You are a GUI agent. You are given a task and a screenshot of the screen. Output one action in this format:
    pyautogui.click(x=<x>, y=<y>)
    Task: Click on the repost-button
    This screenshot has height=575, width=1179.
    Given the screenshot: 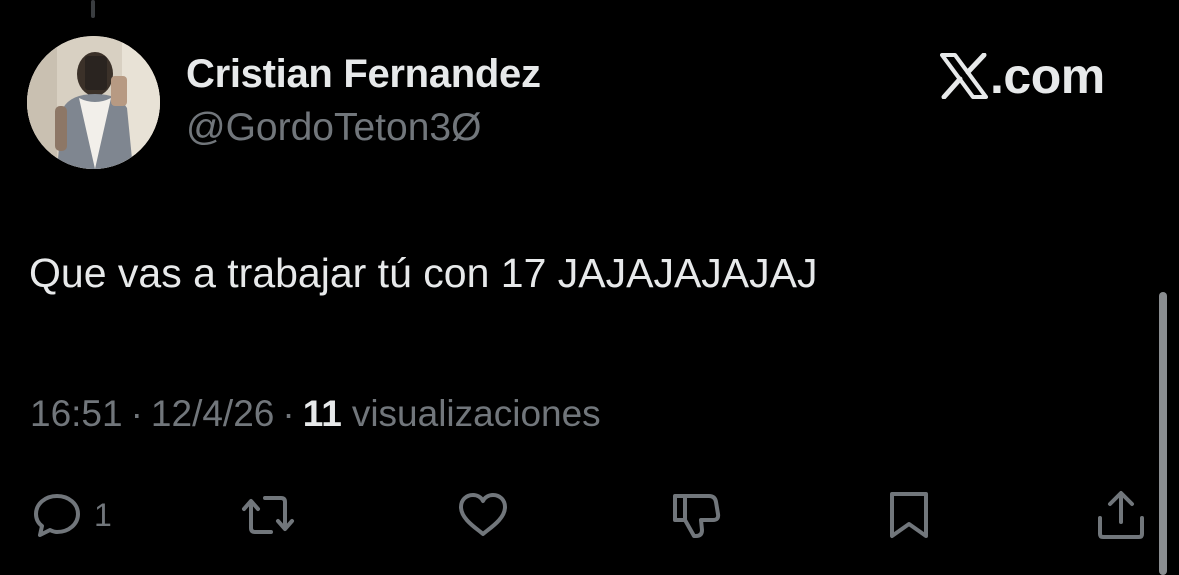 What is the action you would take?
    pyautogui.click(x=268, y=515)
    